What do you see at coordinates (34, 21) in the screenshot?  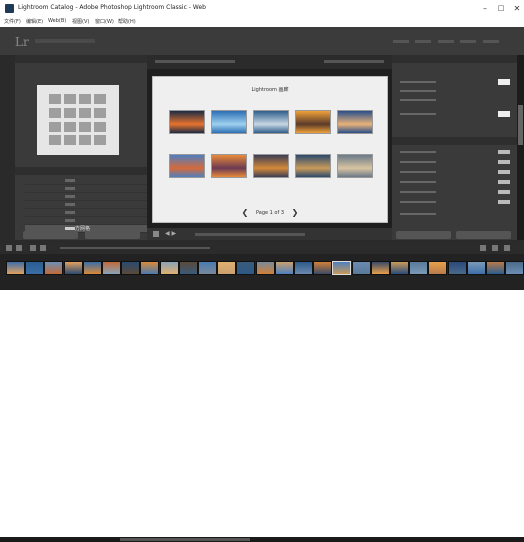 I see `menu-edit: 编辑(E)` at bounding box center [34, 21].